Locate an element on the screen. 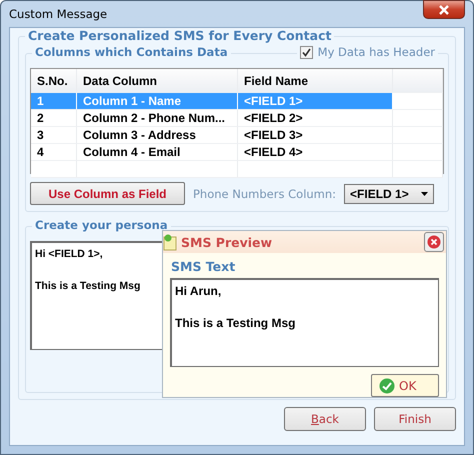  caret-icon is located at coordinates (424, 194).